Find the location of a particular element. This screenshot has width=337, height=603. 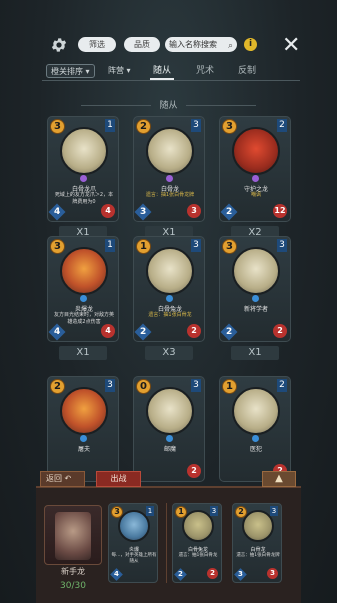

minion-card: 3 1 白骨龙爪 死域上的友方龙爪＞2，本牌费用为0 4 4 is located at coordinates (83, 169).